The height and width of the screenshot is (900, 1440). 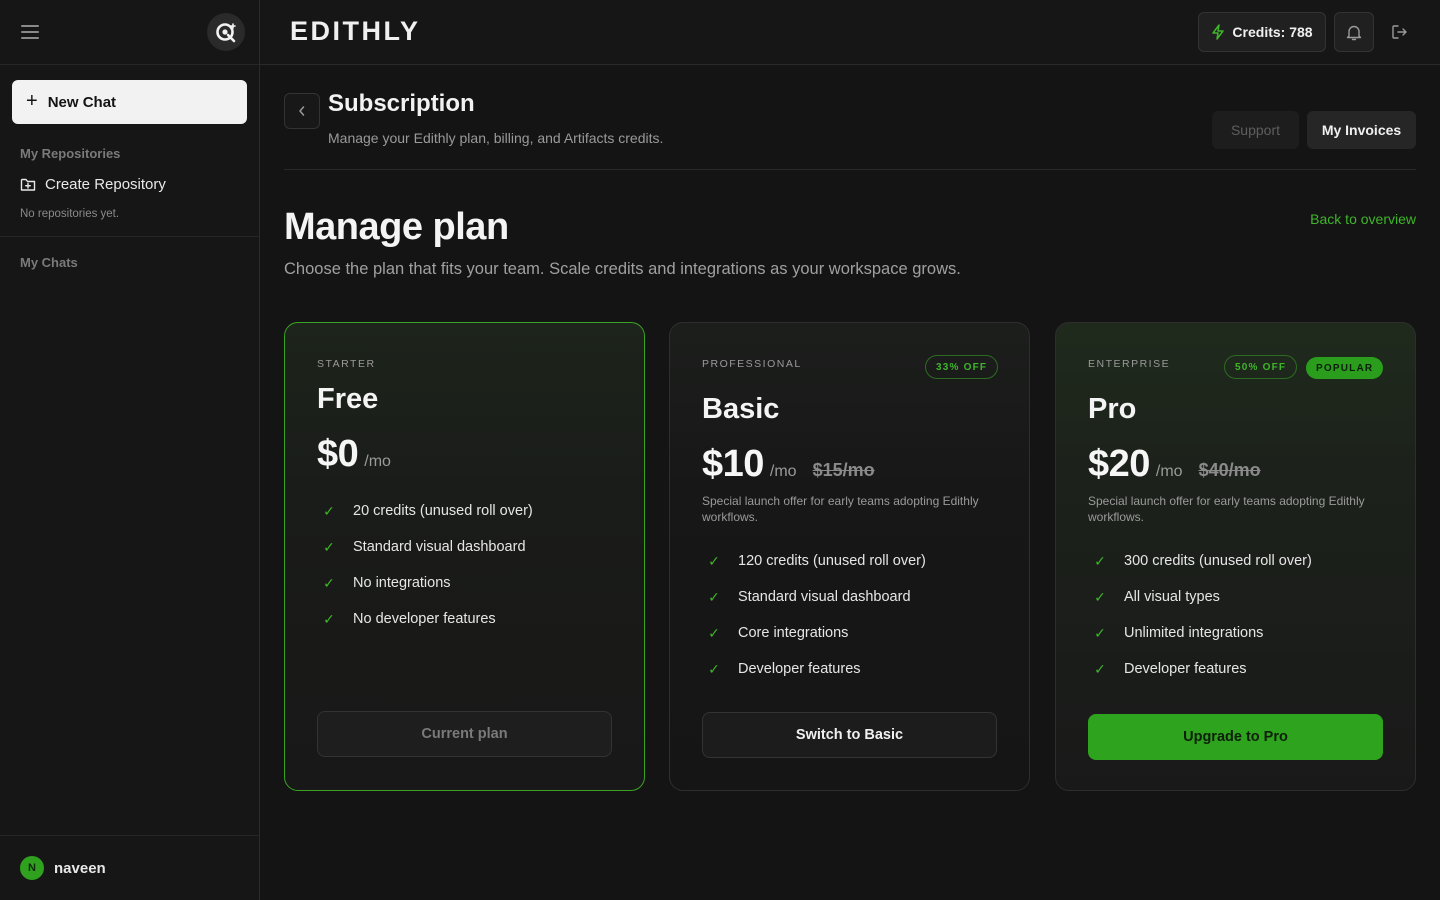 What do you see at coordinates (129, 867) in the screenshot?
I see `user-profile: N naveen` at bounding box center [129, 867].